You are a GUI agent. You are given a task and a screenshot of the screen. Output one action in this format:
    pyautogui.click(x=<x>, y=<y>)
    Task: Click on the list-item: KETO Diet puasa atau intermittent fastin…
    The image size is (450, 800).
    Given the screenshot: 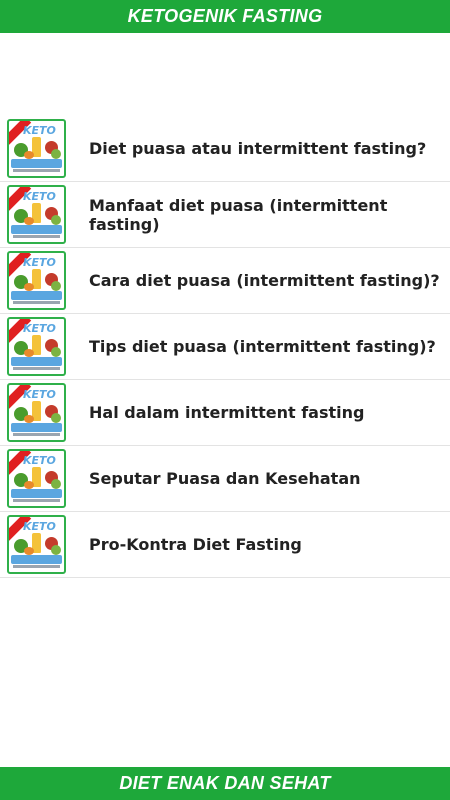 What is the action you would take?
    pyautogui.click(x=225, y=149)
    